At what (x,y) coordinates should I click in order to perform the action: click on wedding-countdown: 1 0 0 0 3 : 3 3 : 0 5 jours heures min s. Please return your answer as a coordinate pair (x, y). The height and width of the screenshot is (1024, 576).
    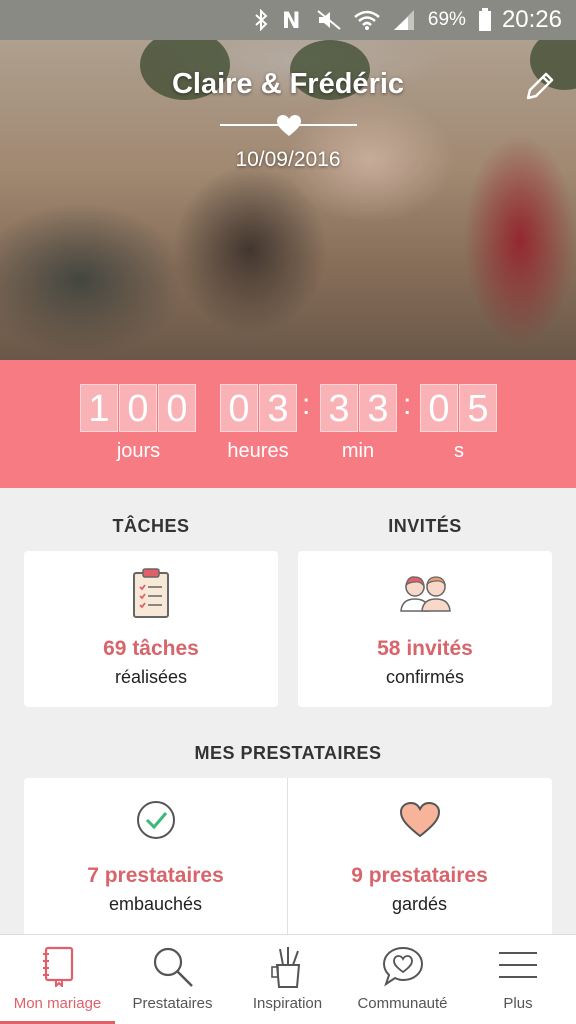
    Looking at the image, I should click on (288, 424).